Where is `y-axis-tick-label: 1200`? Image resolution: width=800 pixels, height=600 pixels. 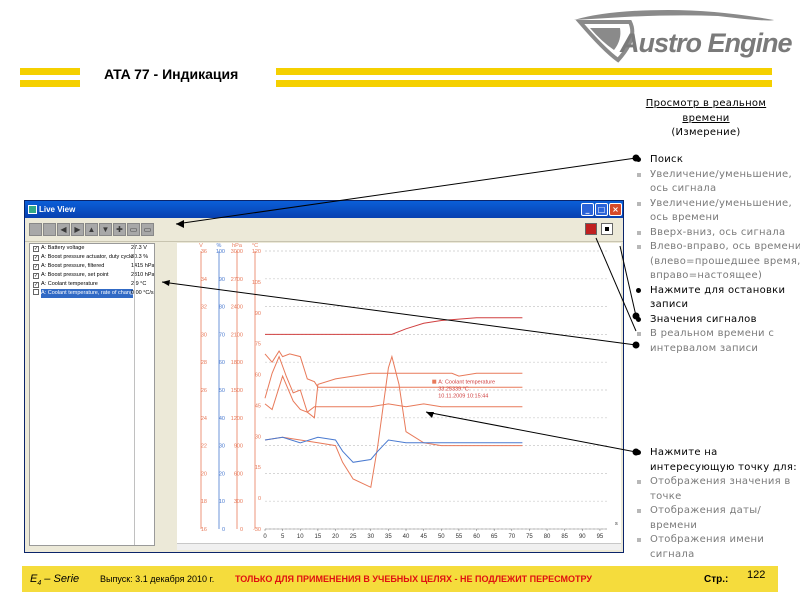 y-axis-tick-label: 1200 is located at coordinates (237, 419).